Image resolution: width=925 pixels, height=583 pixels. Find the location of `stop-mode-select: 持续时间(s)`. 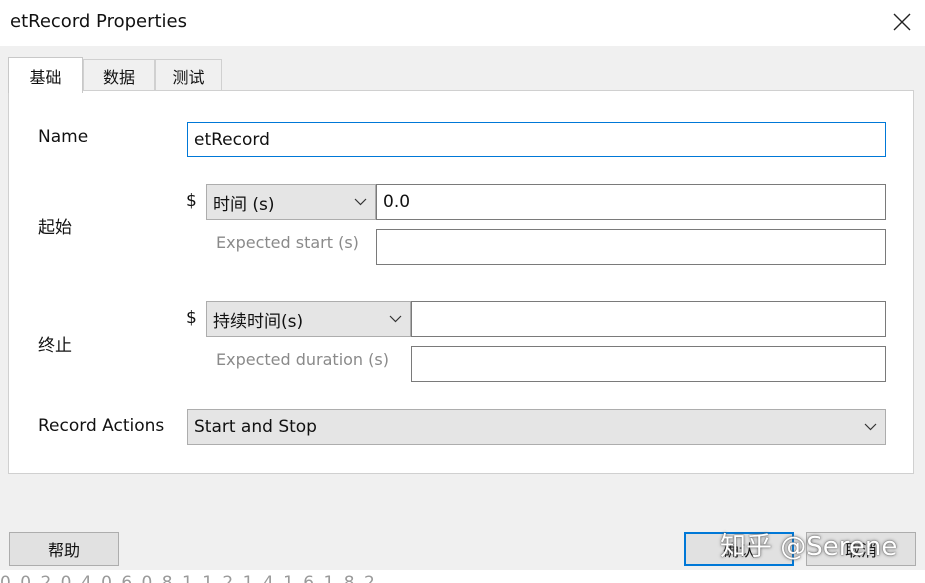

stop-mode-select: 持续时间(s) is located at coordinates (308, 319).